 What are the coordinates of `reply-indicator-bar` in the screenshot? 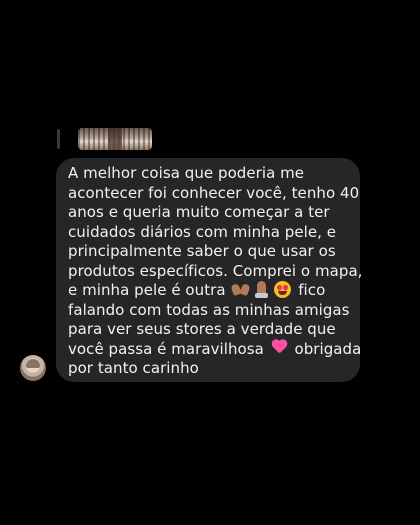 It's located at (58, 139).